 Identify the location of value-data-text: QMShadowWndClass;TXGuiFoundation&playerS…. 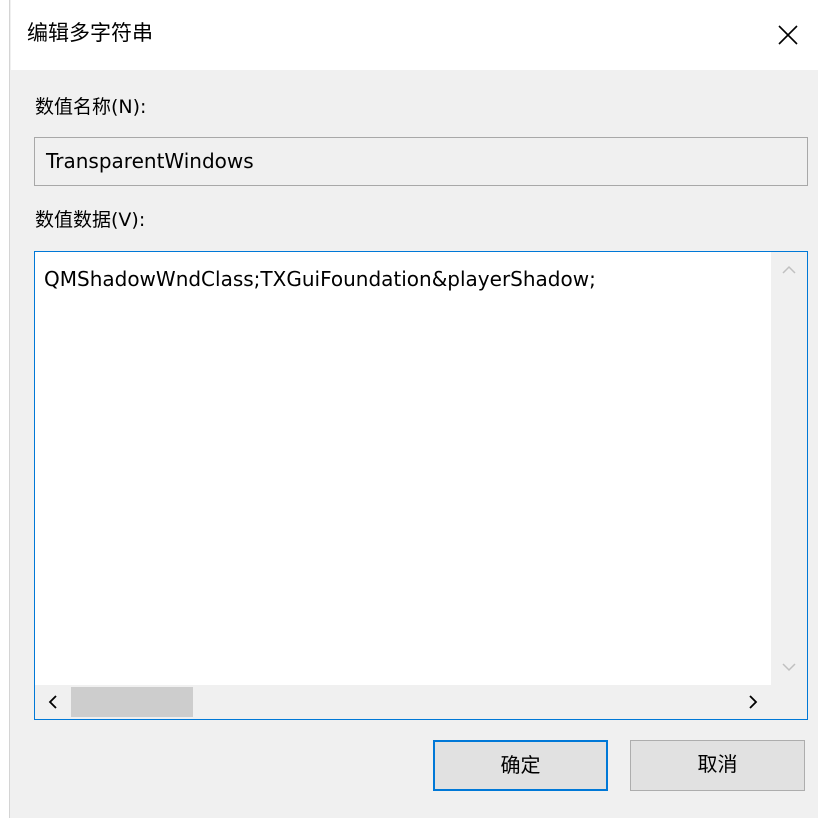
(320, 279).